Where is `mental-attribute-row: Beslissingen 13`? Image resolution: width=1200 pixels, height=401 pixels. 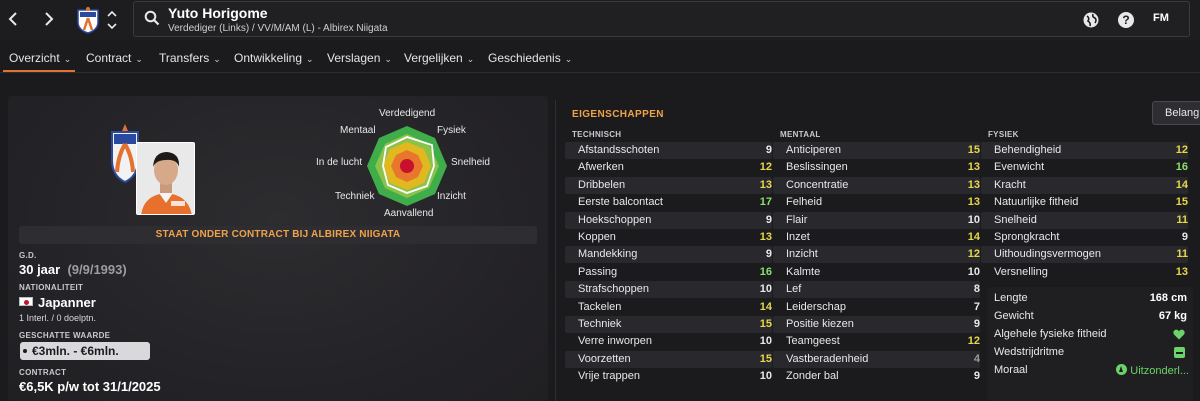 mental-attribute-row: Beslissingen 13 is located at coordinates (876, 167).